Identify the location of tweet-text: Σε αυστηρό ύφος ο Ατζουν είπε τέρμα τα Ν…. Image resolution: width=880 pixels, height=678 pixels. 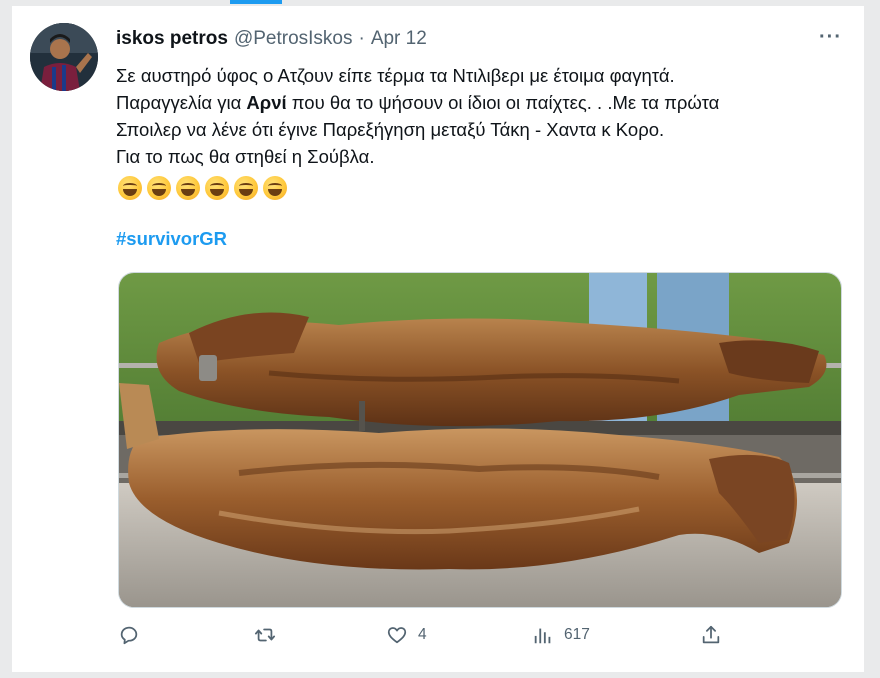
(486, 116).